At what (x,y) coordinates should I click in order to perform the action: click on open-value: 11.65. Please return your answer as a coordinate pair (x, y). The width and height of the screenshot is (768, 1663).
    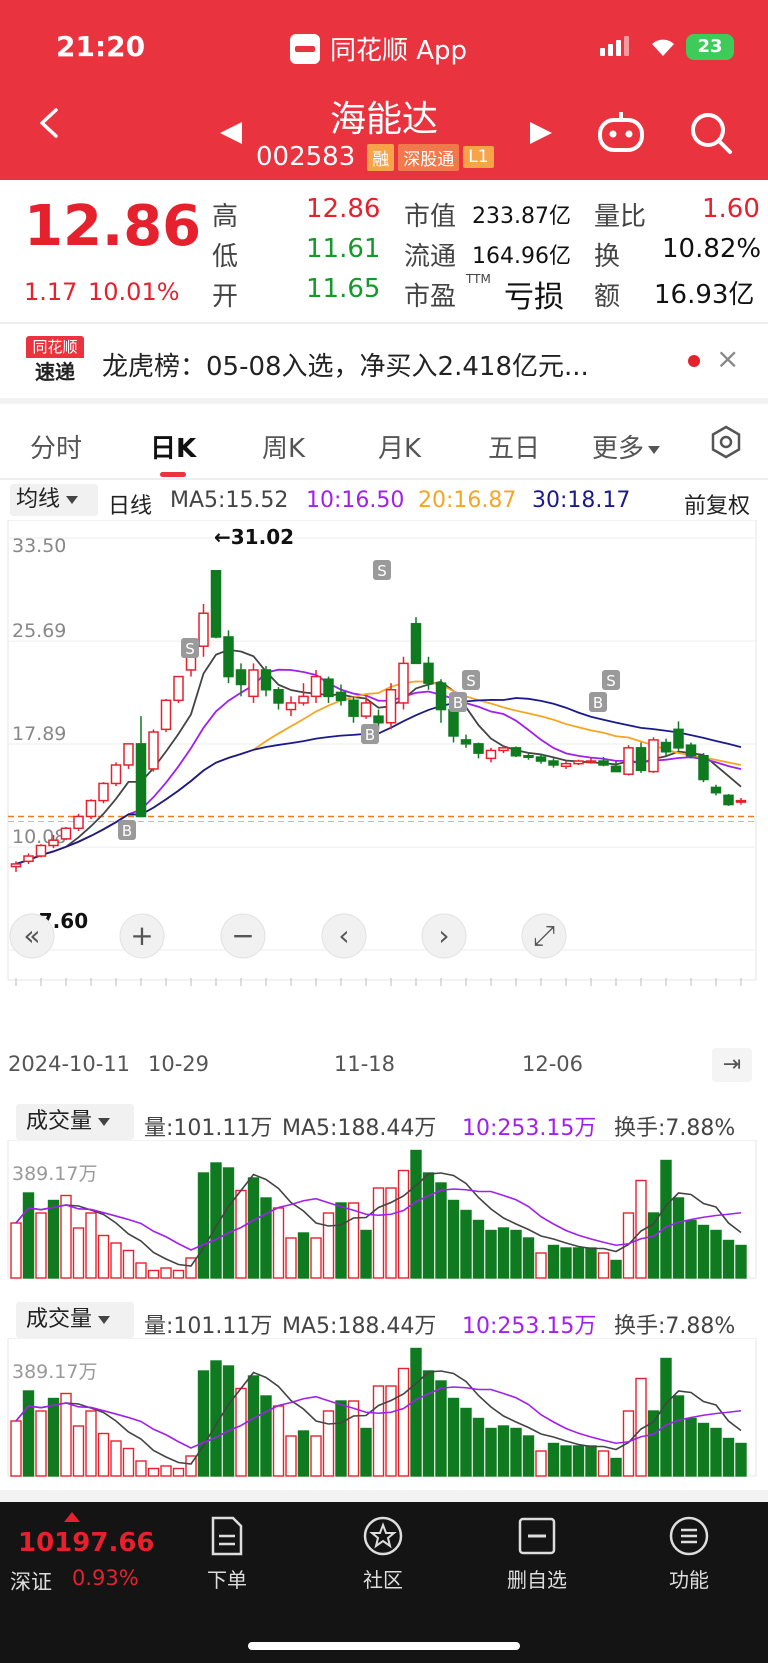
    Looking at the image, I should click on (343, 289).